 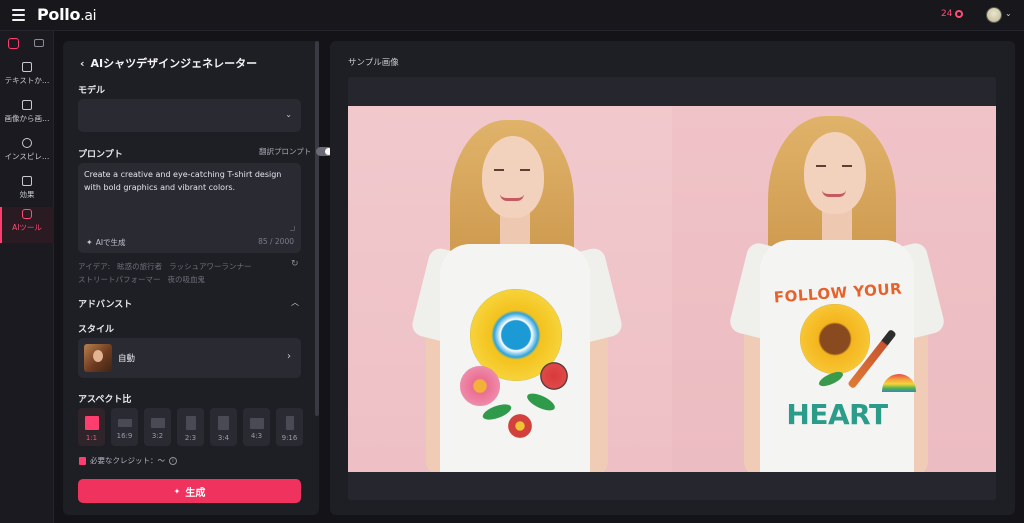 I want to click on translate-prompt-toggle-row: 翻訳プロンプト, so click(x=296, y=151).